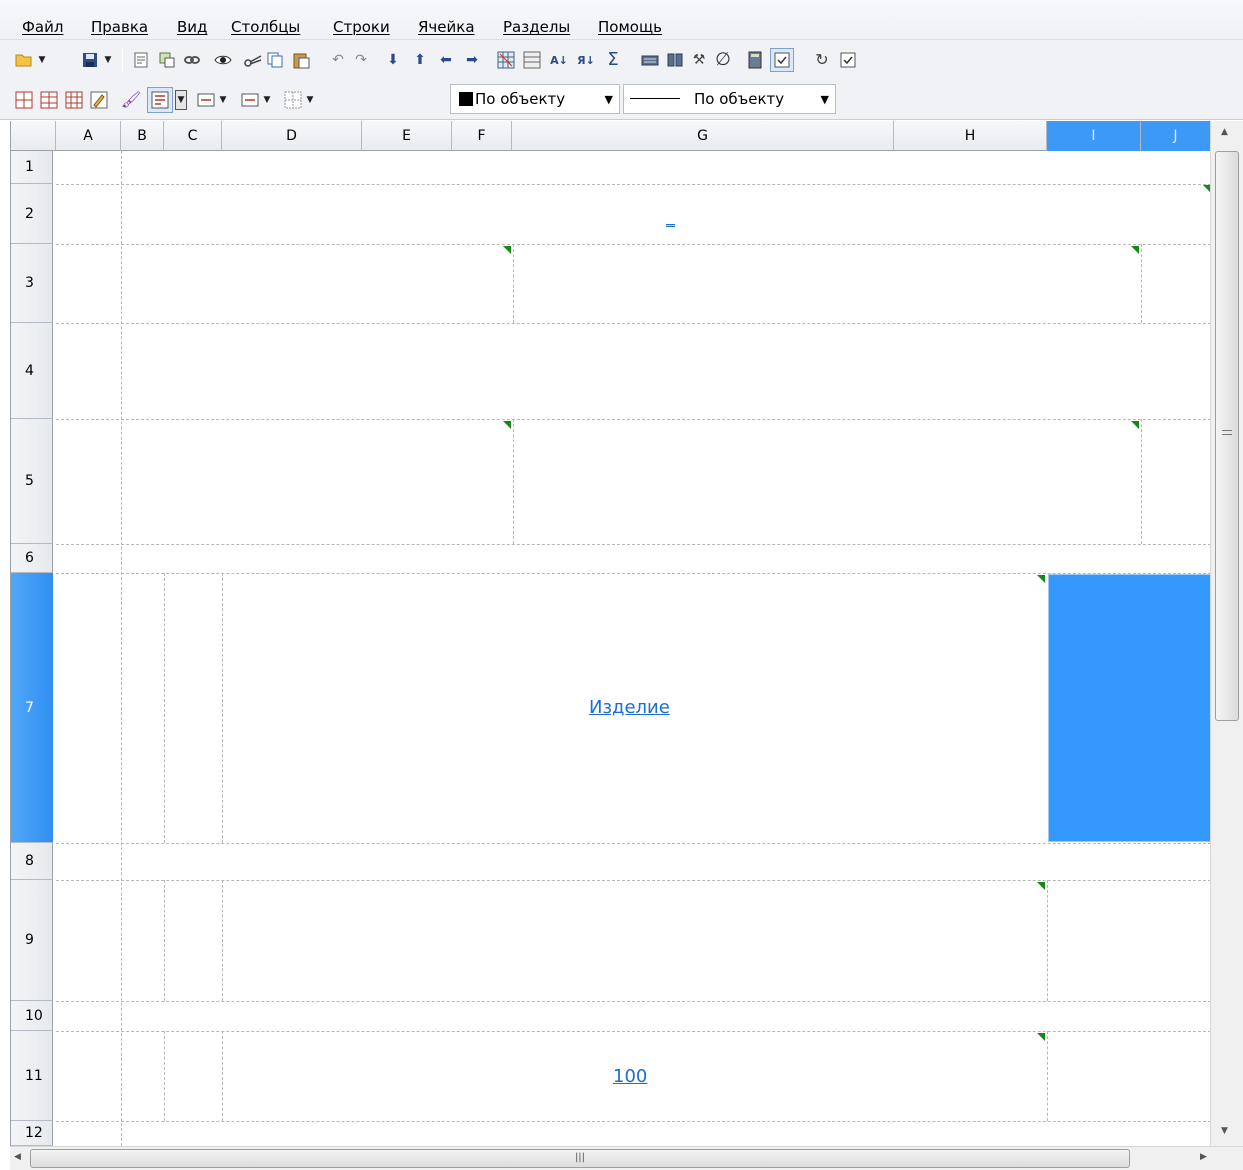  What do you see at coordinates (42, 60) in the screenshot?
I see `open-dropdown-arrow: ▼` at bounding box center [42, 60].